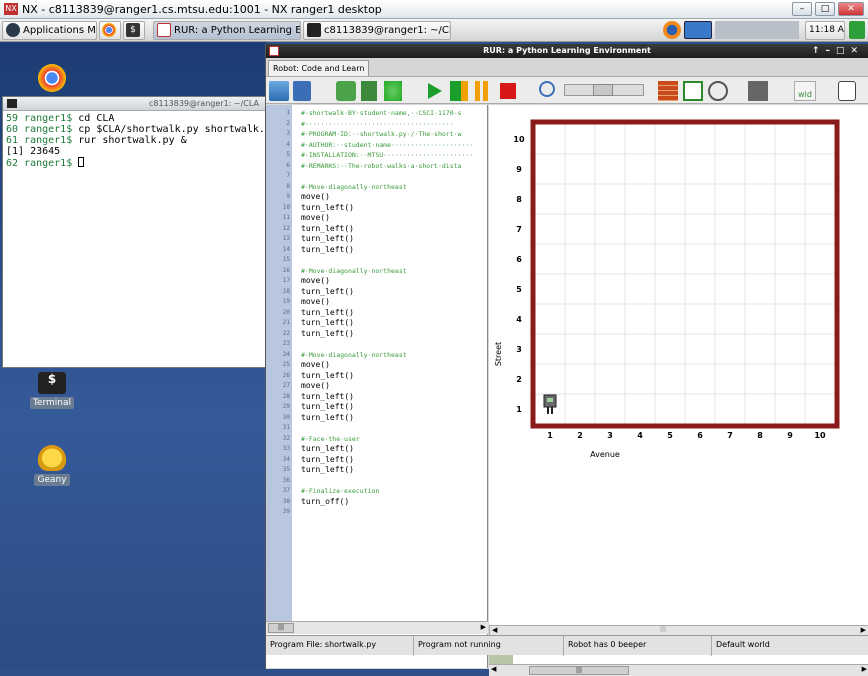 The width and height of the screenshot is (868, 676). Describe the element at coordinates (39, 118) in the screenshot. I see `terminal-prompt: 59 ranger1$` at that location.